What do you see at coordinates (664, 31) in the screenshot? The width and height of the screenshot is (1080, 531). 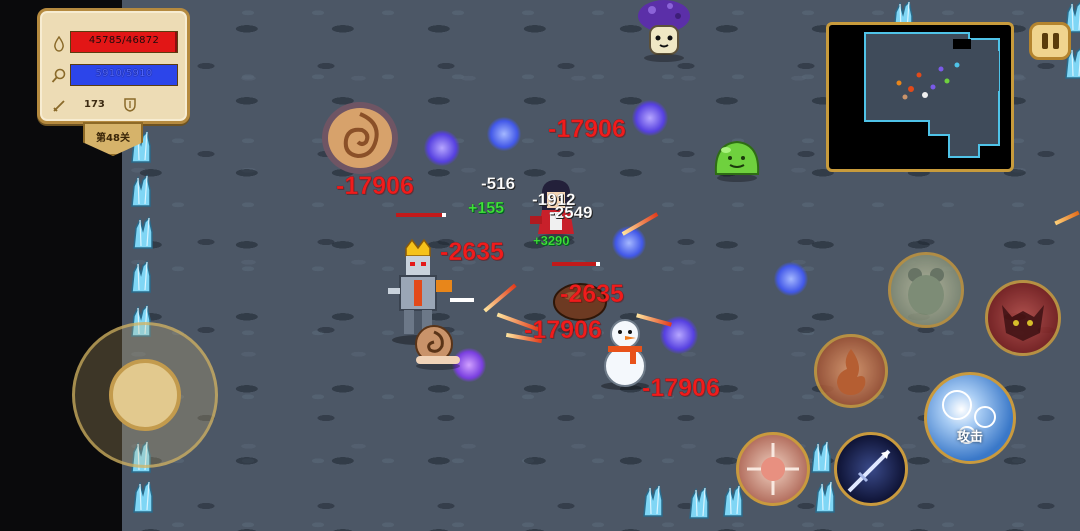 I see `mushroom-enemy` at bounding box center [664, 31].